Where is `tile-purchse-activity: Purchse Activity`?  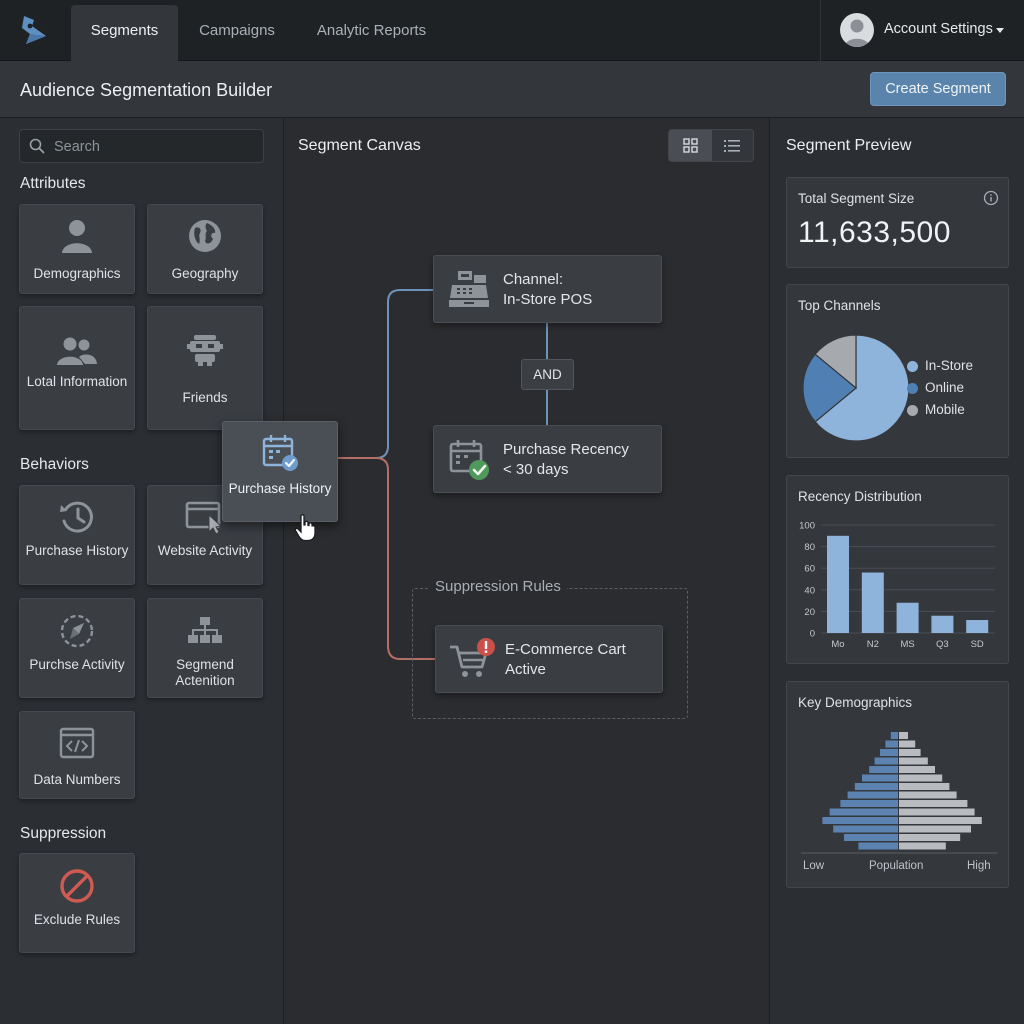
tile-purchse-activity: Purchse Activity is located at coordinates (77, 648).